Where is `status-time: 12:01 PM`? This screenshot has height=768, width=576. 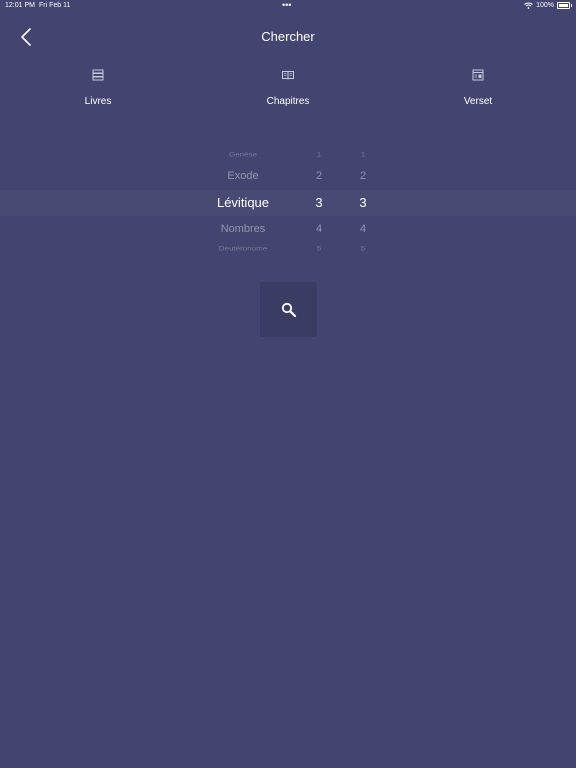
status-time: 12:01 PM is located at coordinates (20, 5).